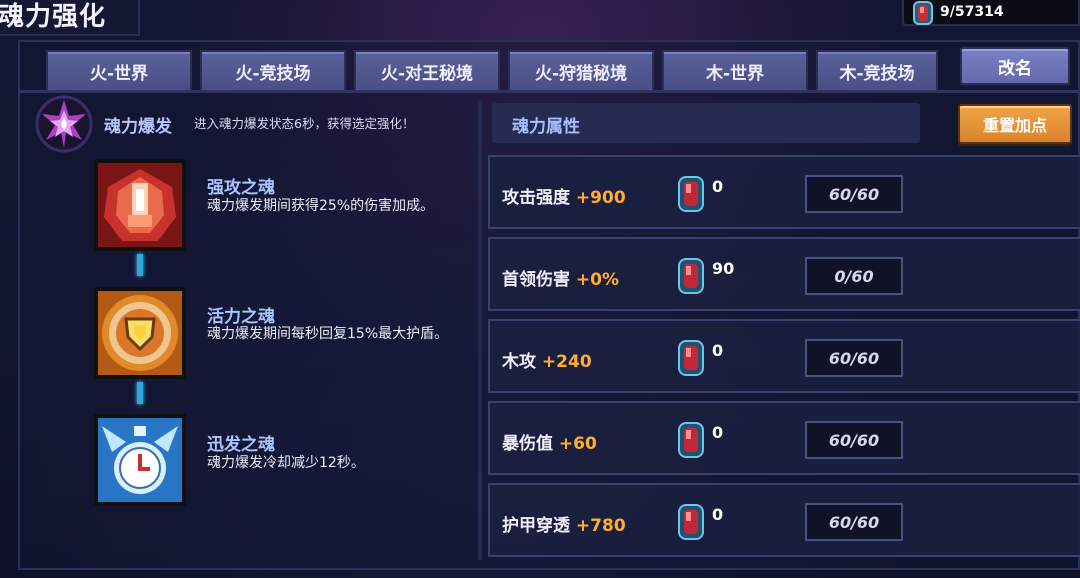  I want to click on tab-fire-arena: 火-竞技场, so click(273, 70).